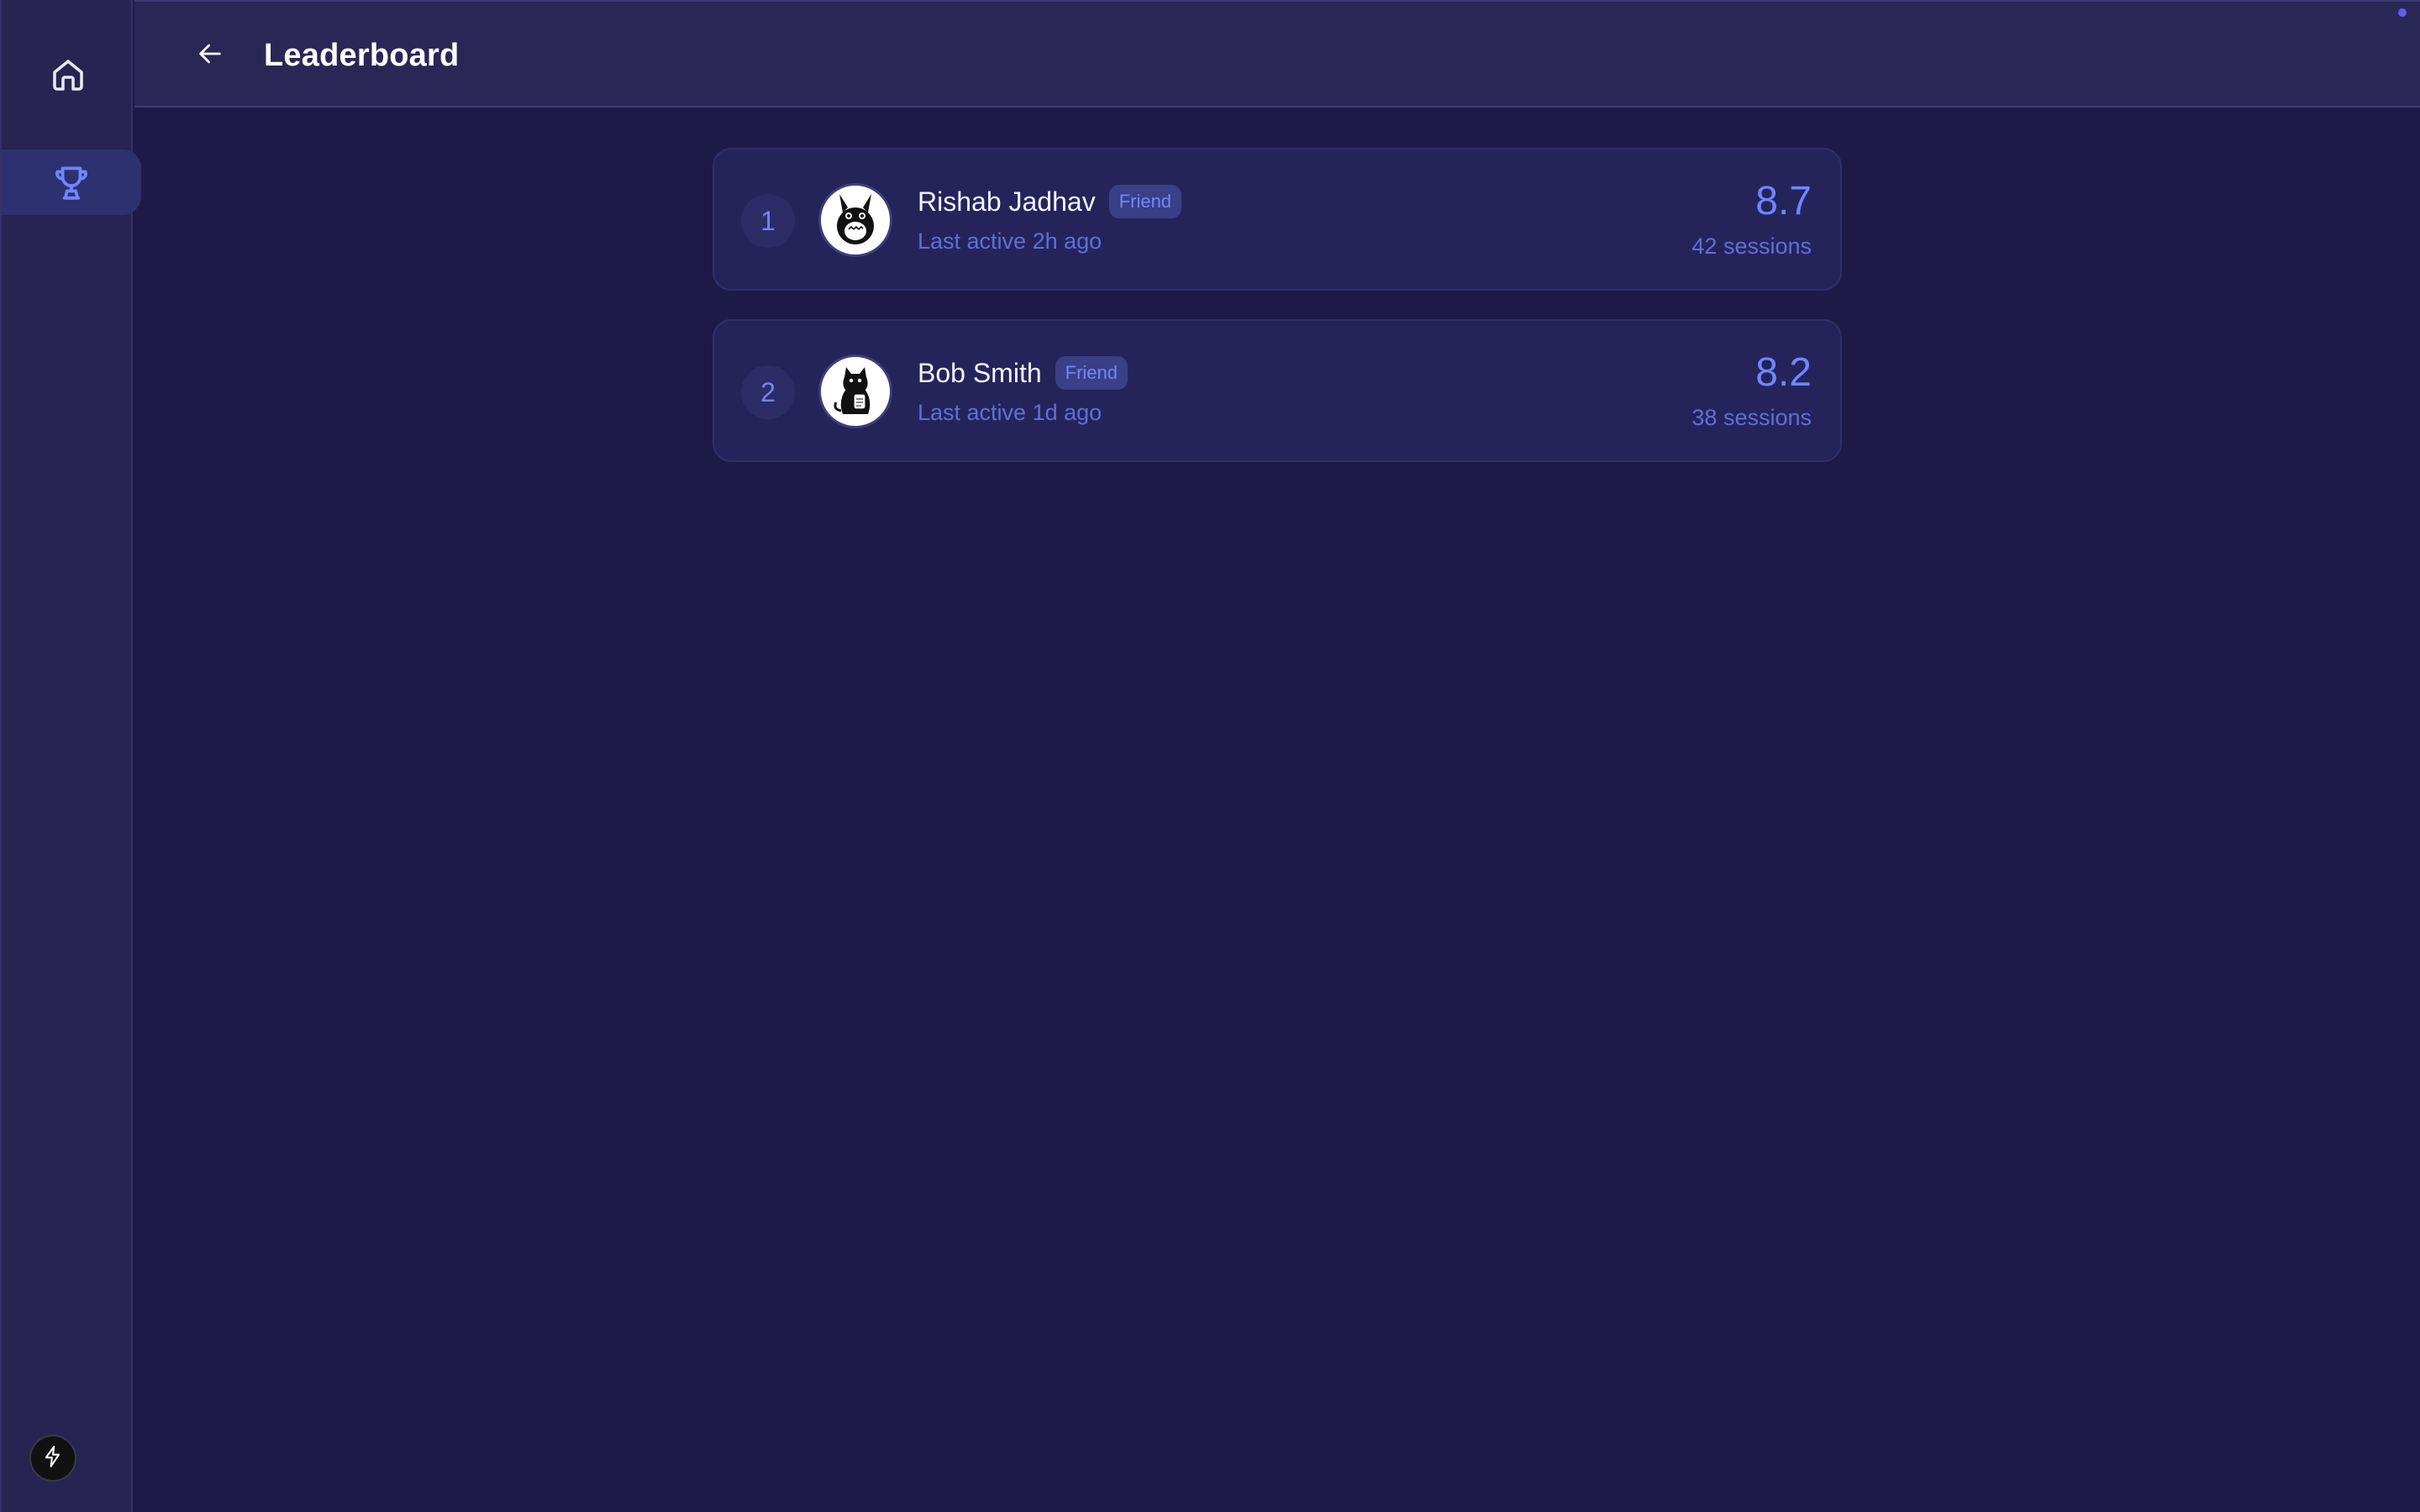 The height and width of the screenshot is (1512, 2420). Describe the element at coordinates (1784, 201) in the screenshot. I see `score-value: 8.7` at that location.